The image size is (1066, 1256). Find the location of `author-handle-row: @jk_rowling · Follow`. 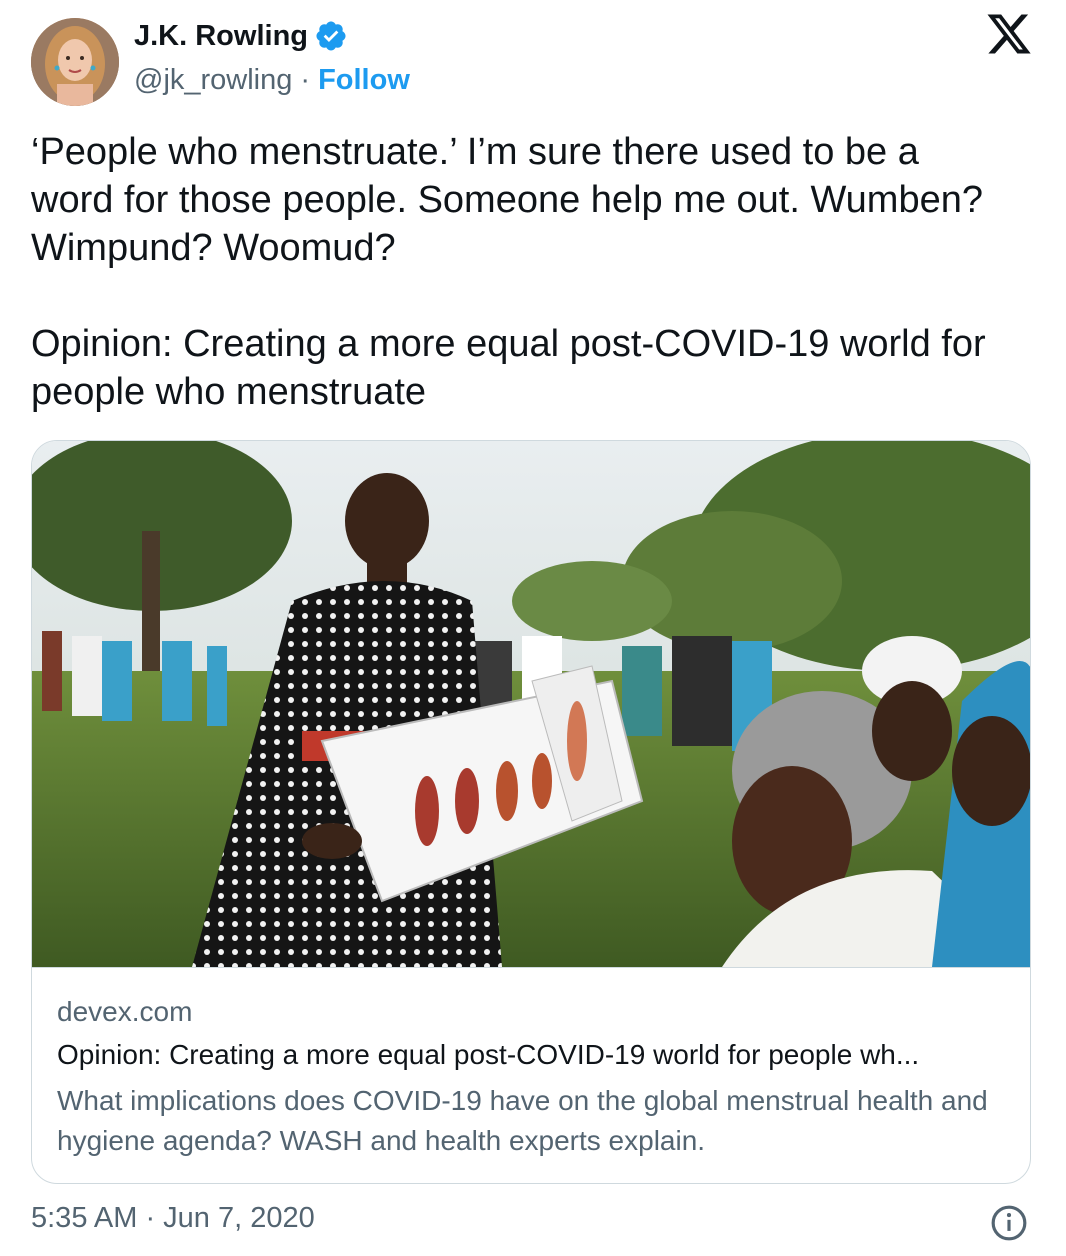

author-handle-row: @jk_rowling · Follow is located at coordinates (272, 80).